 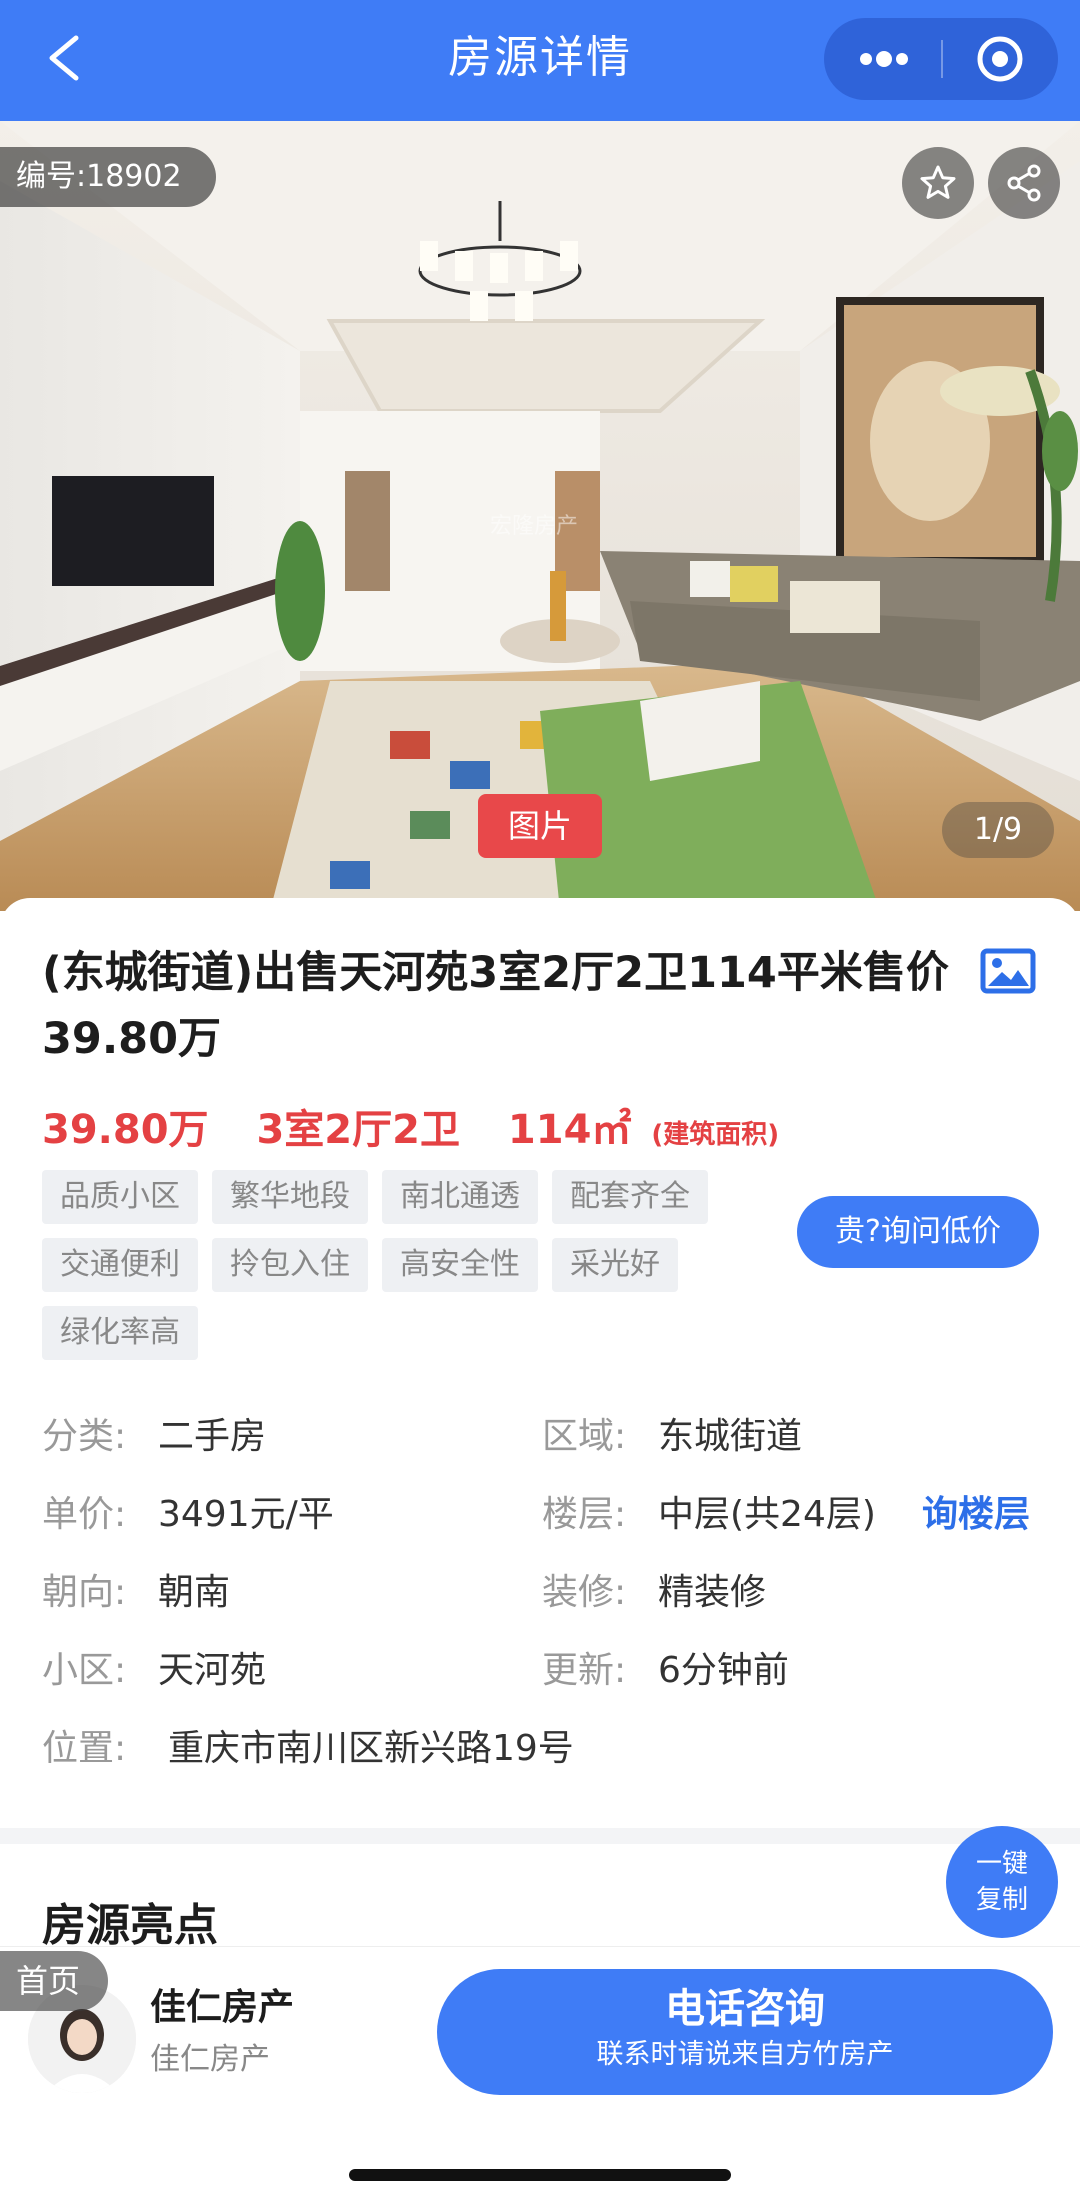 I want to click on decoration-label: 装修:, so click(x=584, y=1592).